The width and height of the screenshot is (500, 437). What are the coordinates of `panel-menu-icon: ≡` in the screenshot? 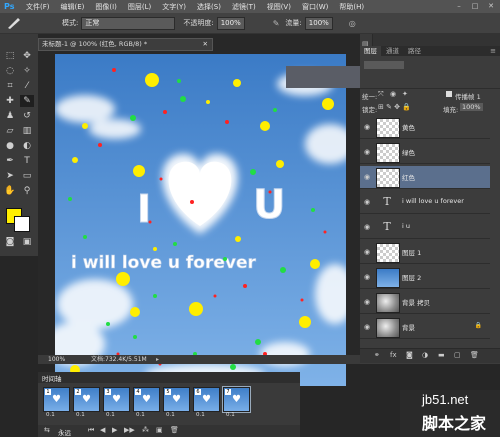 It's located at (493, 51).